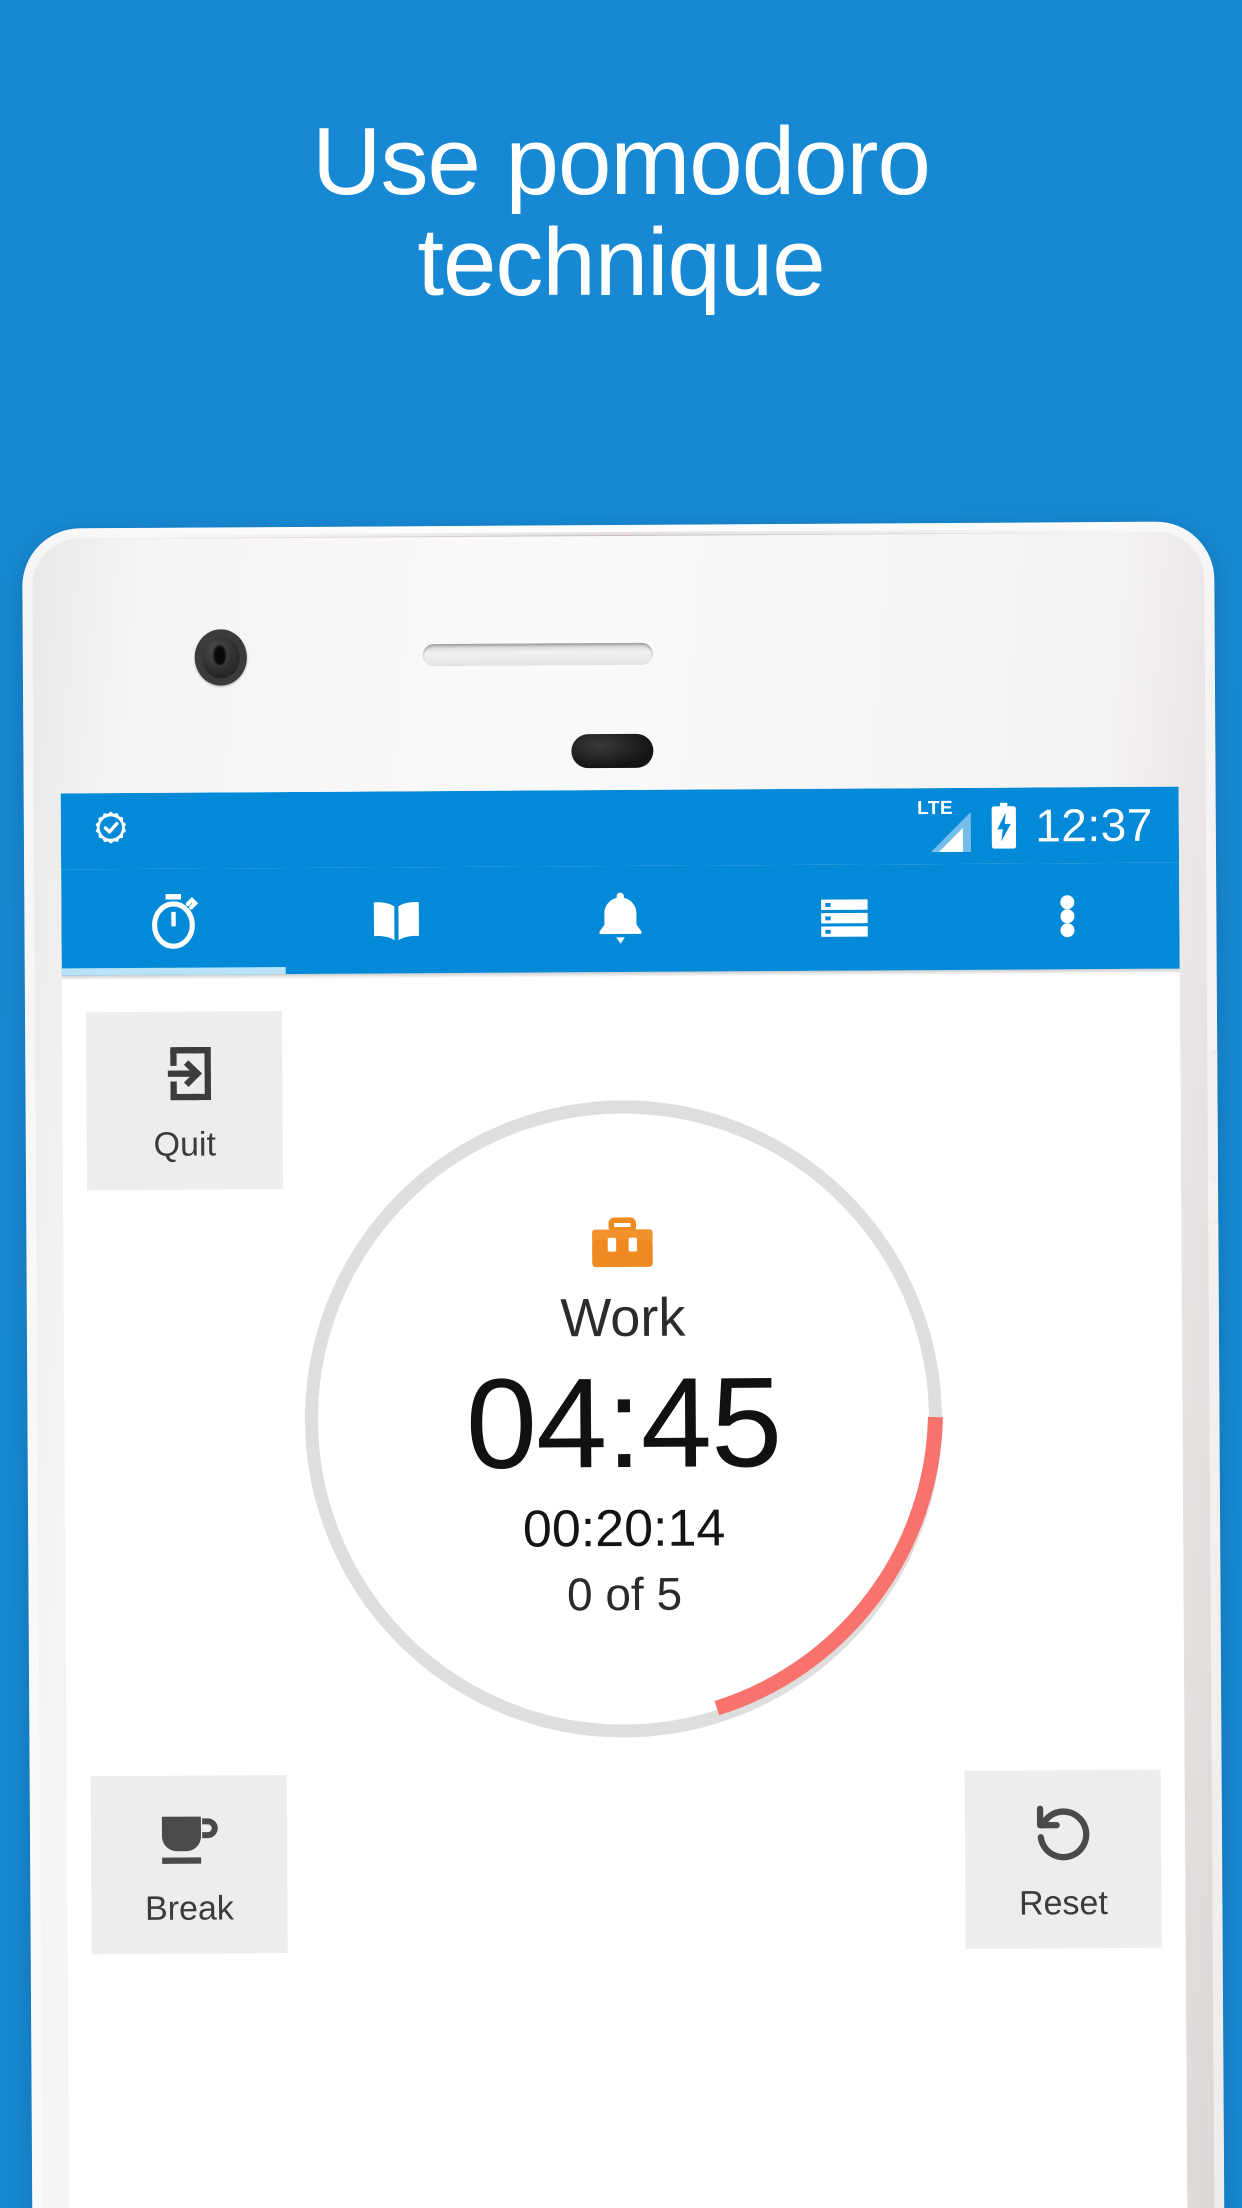  I want to click on promo-headline: Use pomodoro technique, so click(621, 213).